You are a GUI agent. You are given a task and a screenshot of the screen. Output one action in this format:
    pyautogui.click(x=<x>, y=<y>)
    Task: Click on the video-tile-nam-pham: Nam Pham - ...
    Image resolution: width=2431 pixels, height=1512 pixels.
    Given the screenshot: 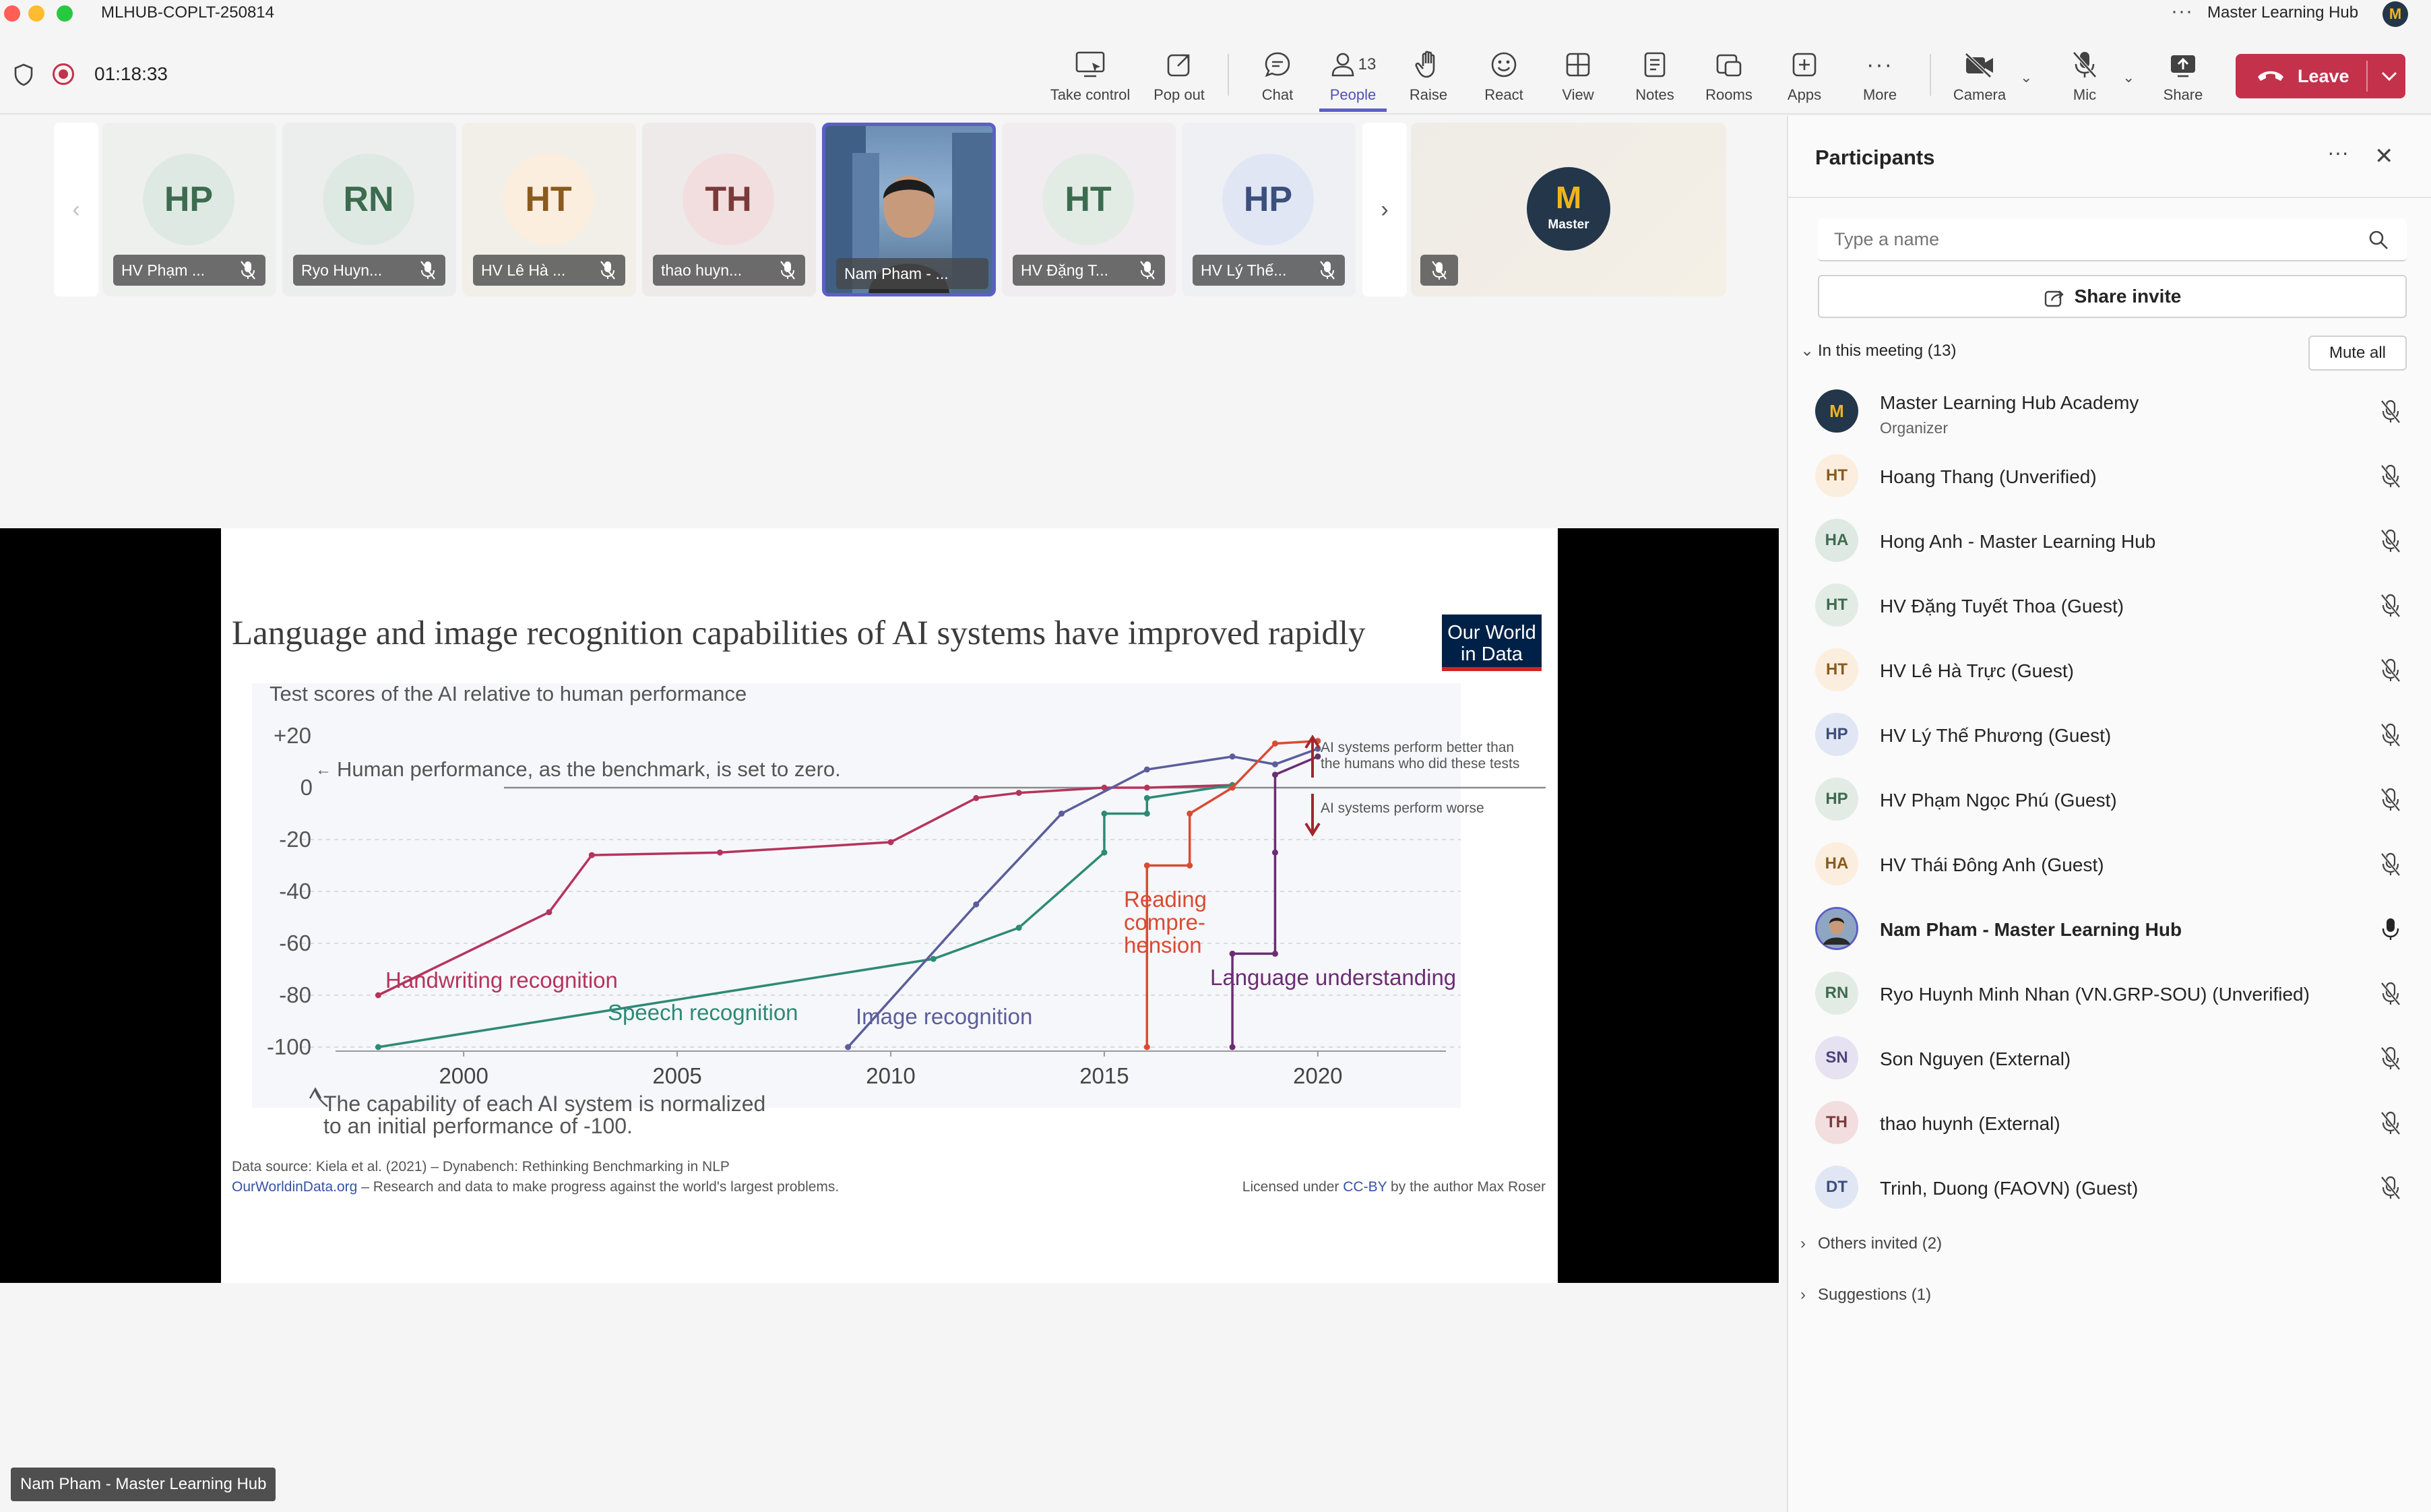 What is the action you would take?
    pyautogui.click(x=909, y=210)
    